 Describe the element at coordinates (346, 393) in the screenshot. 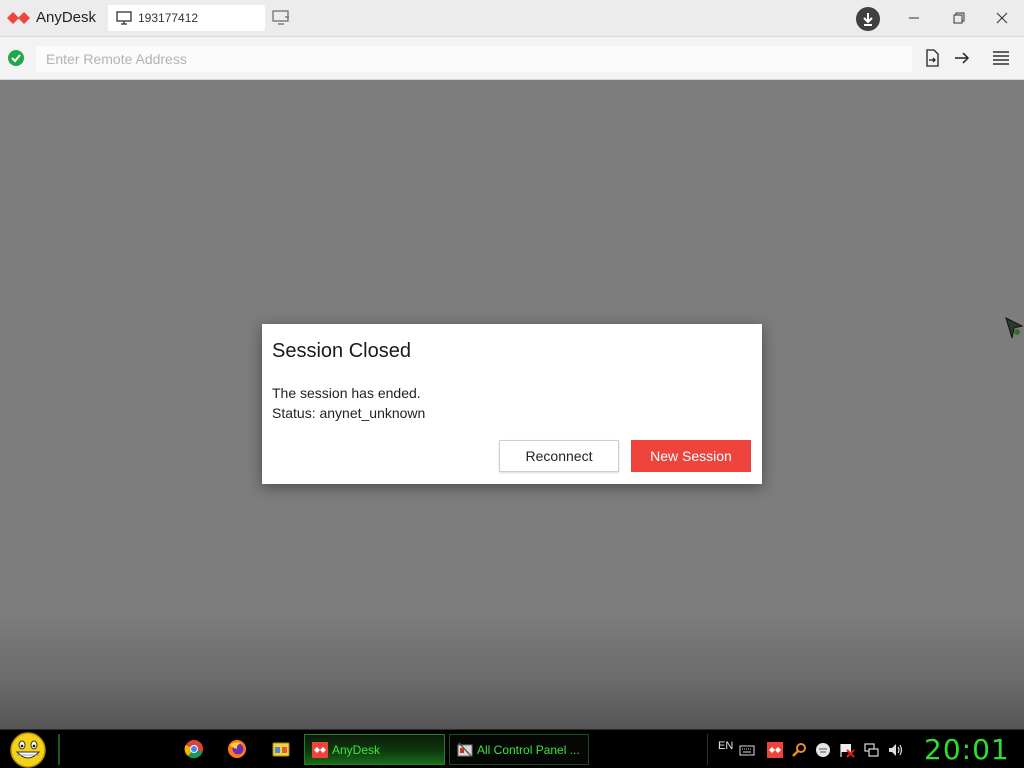

I see `dialog-message: The session has ended.` at that location.